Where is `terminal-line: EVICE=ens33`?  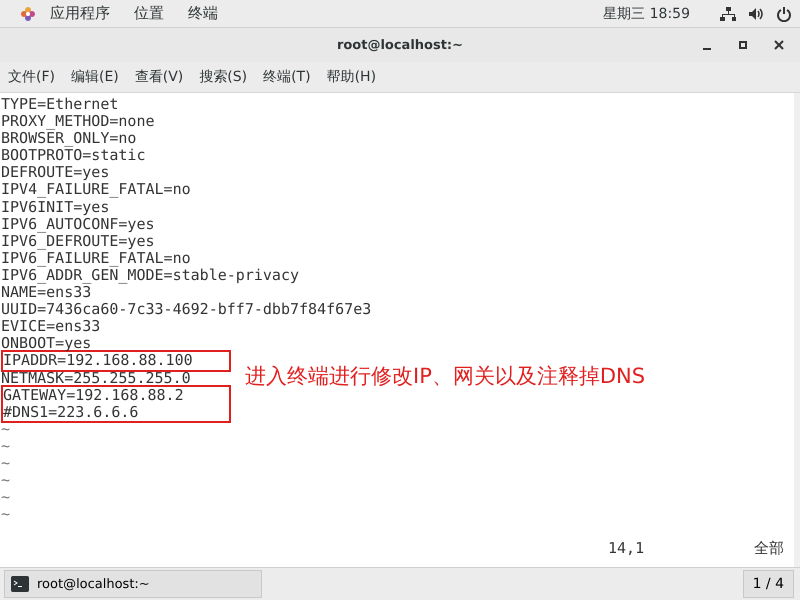 terminal-line: EVICE=ens33 is located at coordinates (50, 327).